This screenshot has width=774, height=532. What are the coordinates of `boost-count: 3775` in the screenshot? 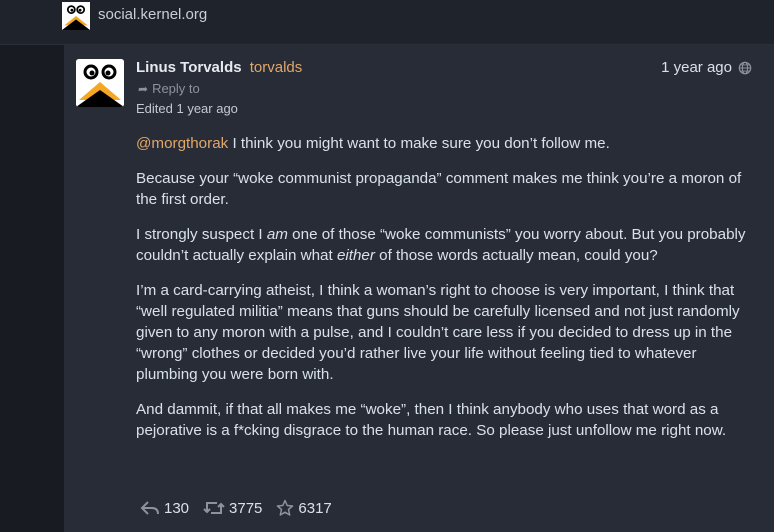 It's located at (246, 508).